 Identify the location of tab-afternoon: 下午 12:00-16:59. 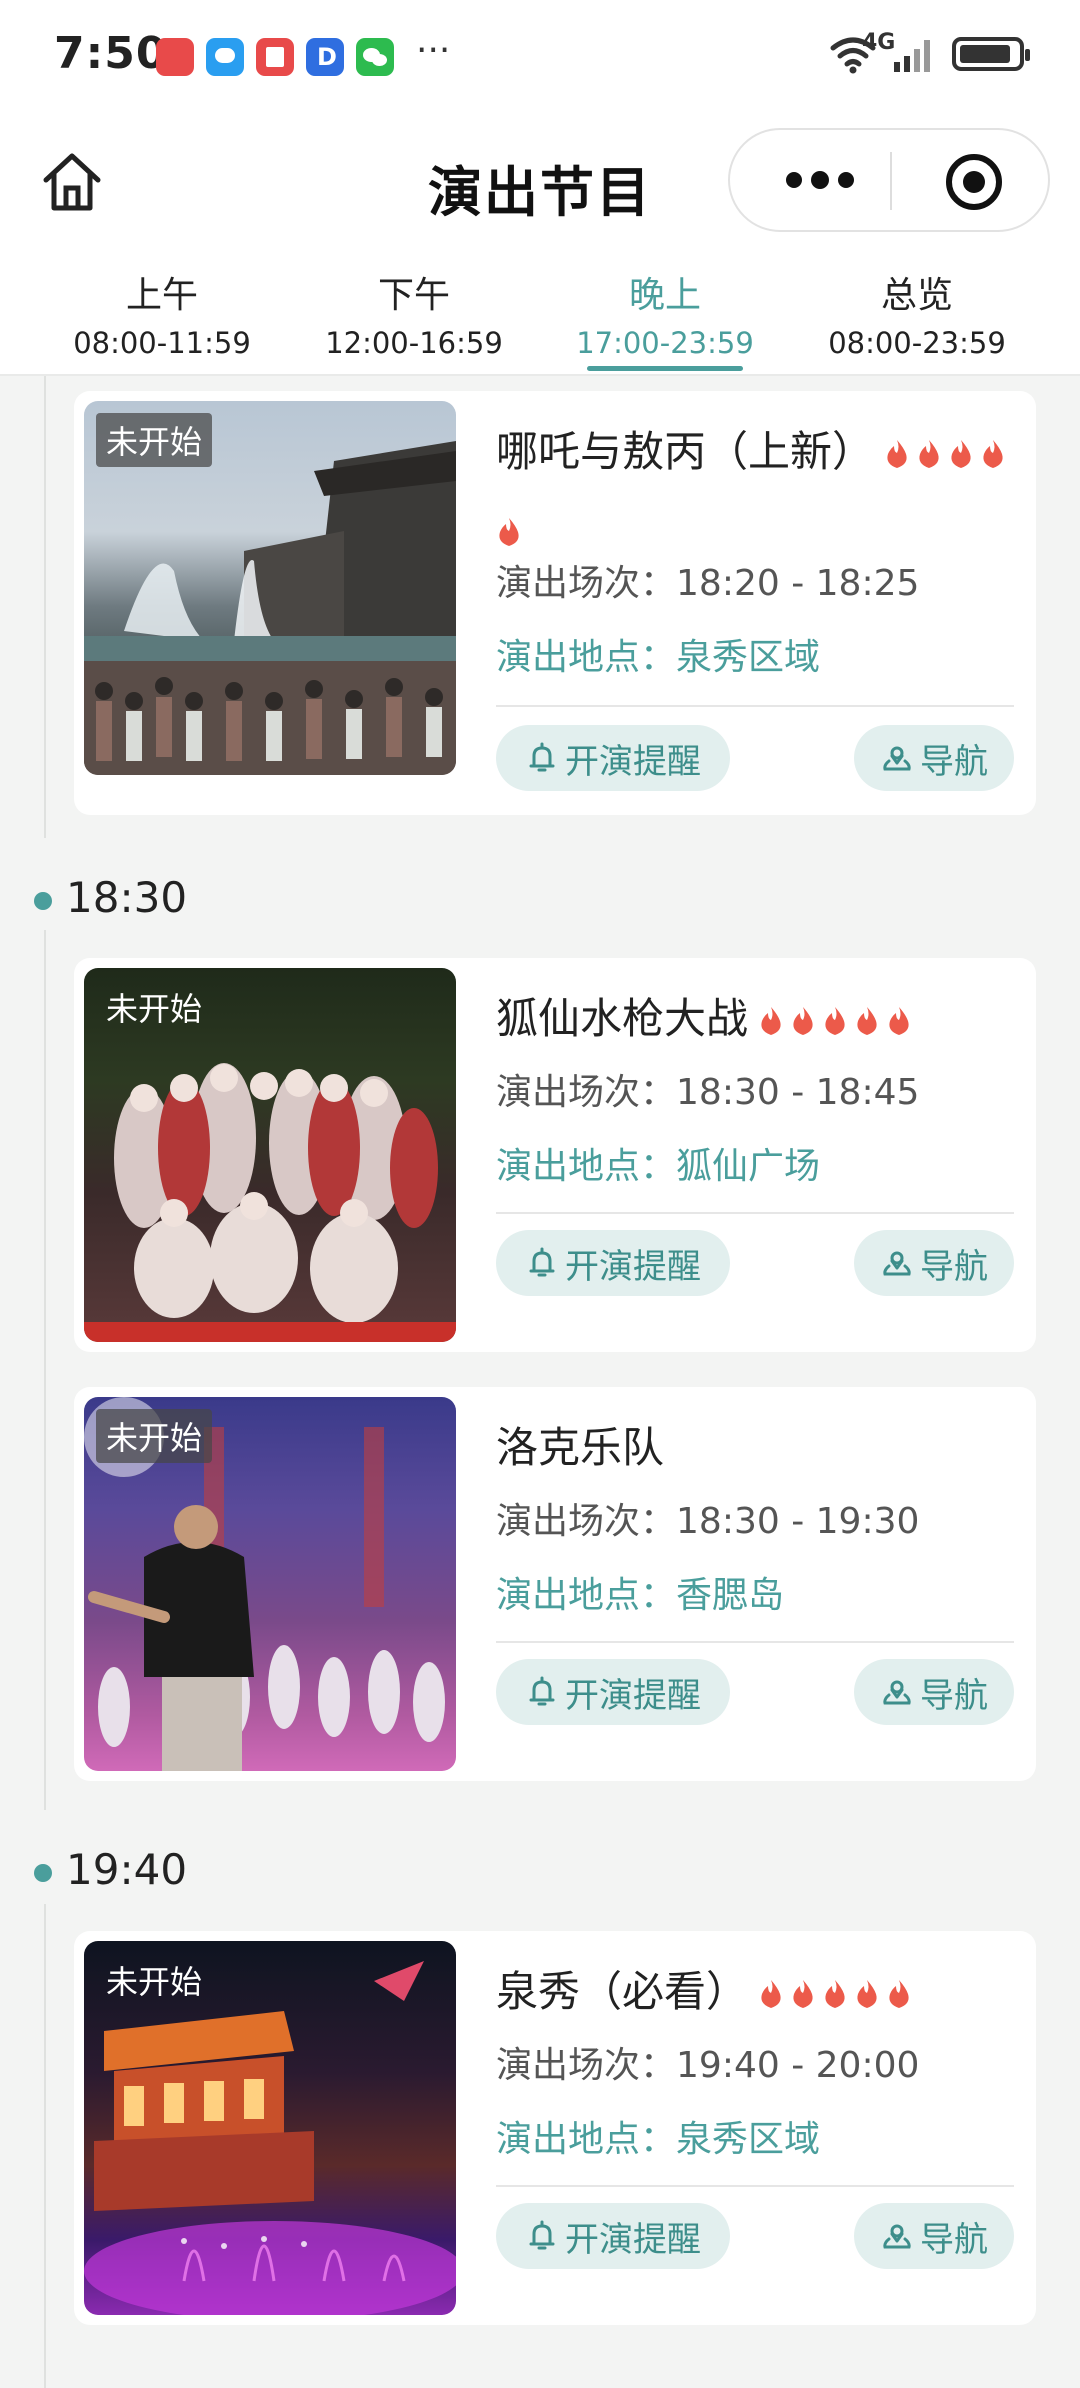
(414, 313).